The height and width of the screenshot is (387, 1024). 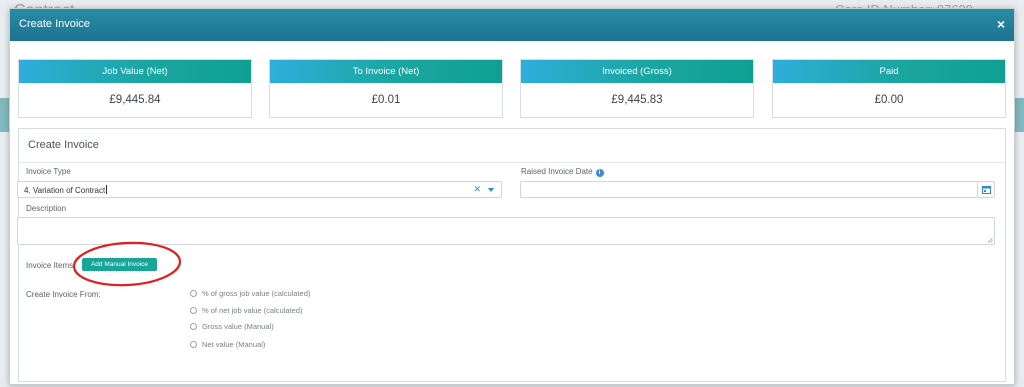 I want to click on stat-value: £9,445.83, so click(x=637, y=100).